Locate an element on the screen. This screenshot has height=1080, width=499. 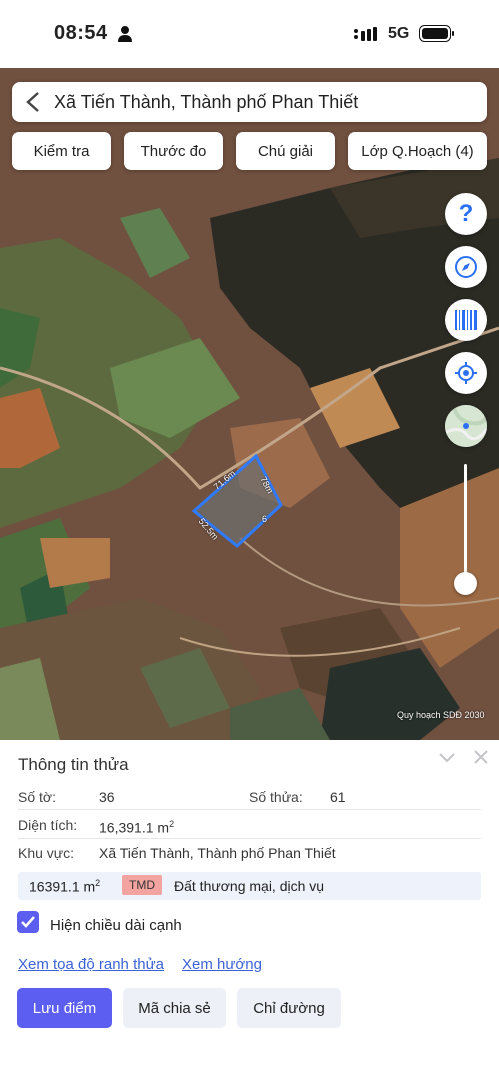
help-button: ? is located at coordinates (466, 214).